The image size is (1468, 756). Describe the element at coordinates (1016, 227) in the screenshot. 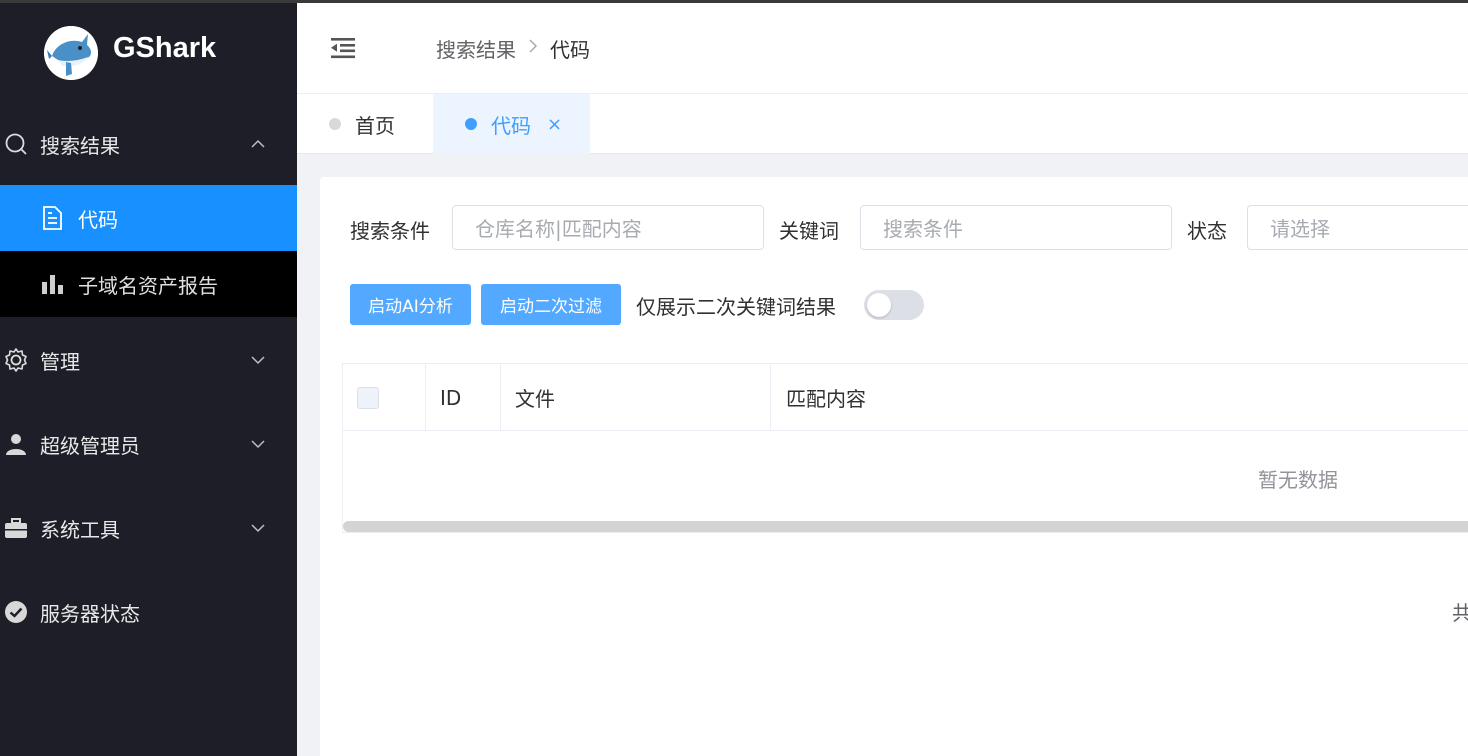

I see `keyword-input: 搜索条件` at that location.